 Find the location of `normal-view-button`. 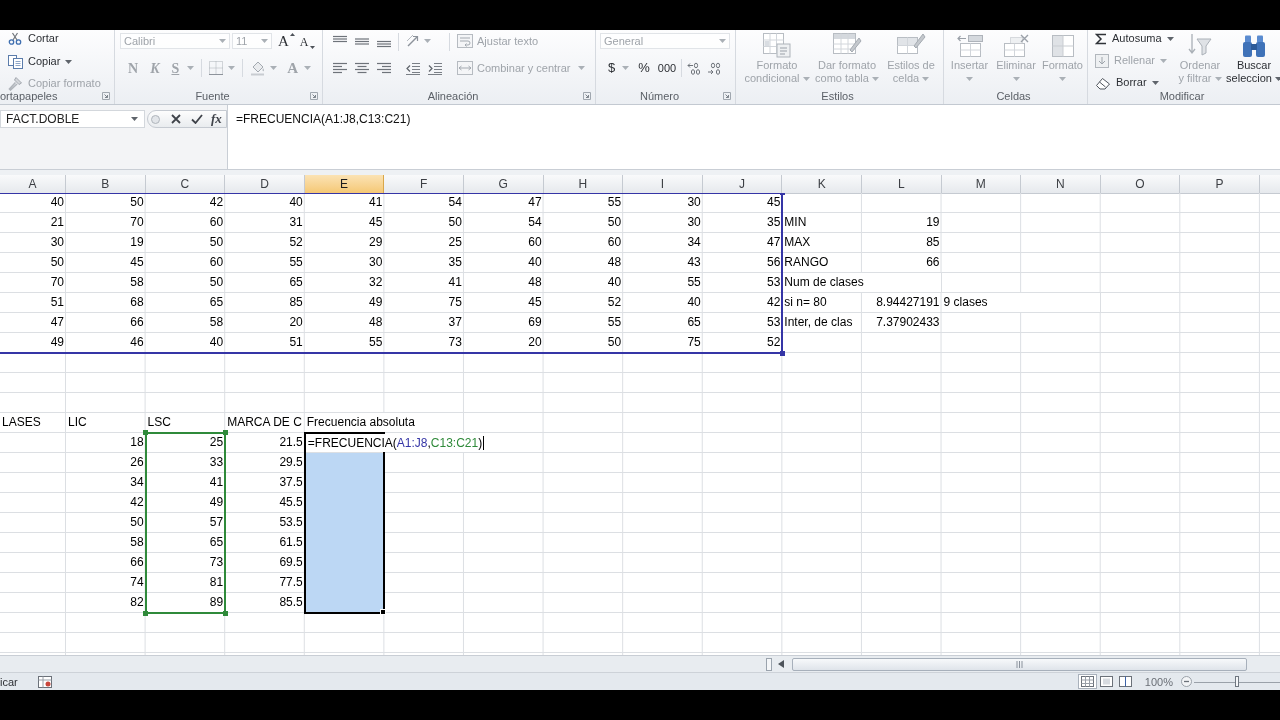

normal-view-button is located at coordinates (1087, 681).